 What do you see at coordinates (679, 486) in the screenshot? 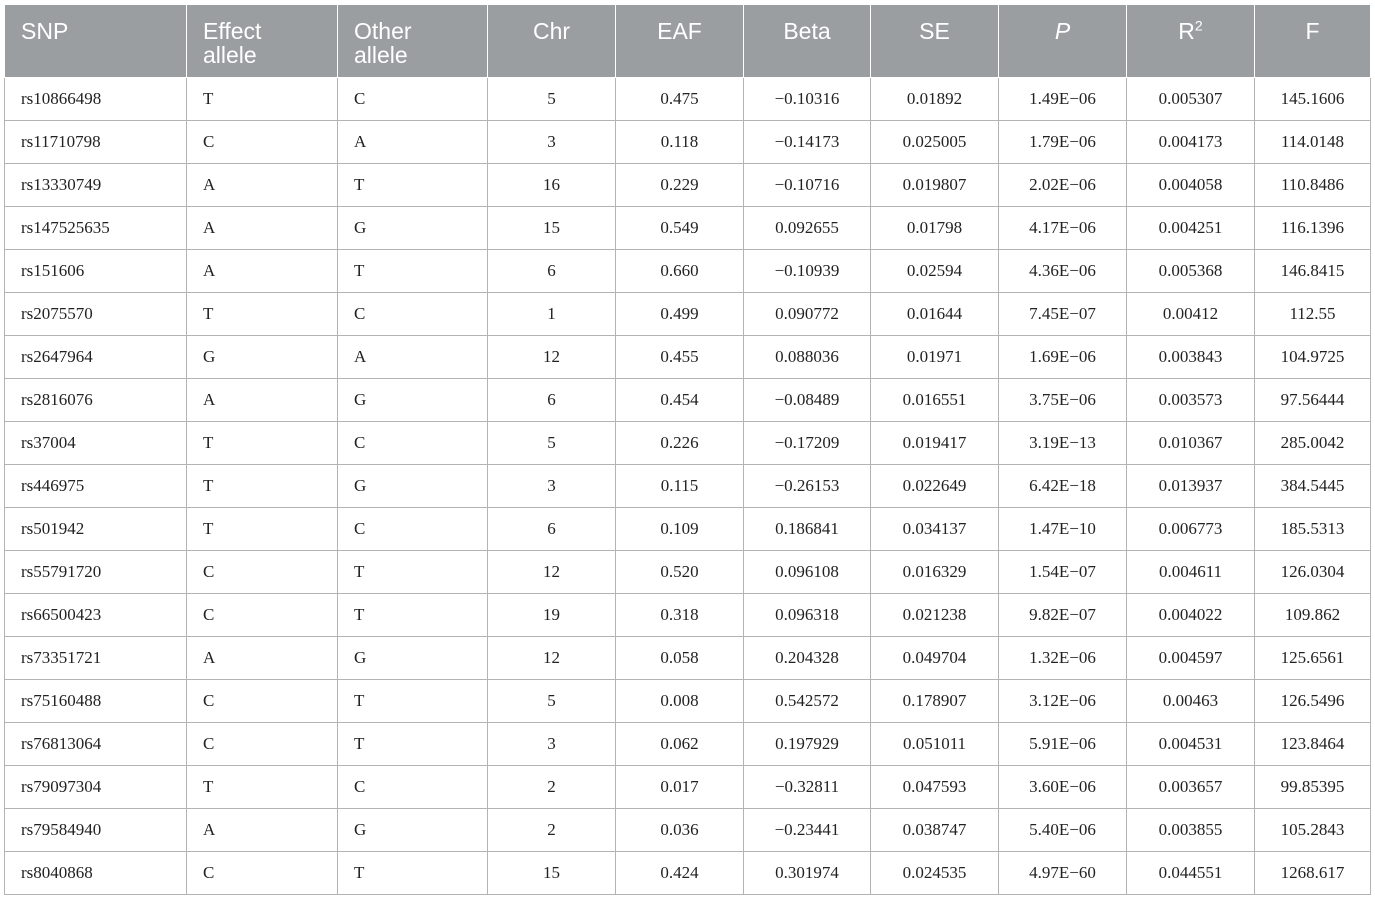
I see `cell-eaf: 0.115` at bounding box center [679, 486].